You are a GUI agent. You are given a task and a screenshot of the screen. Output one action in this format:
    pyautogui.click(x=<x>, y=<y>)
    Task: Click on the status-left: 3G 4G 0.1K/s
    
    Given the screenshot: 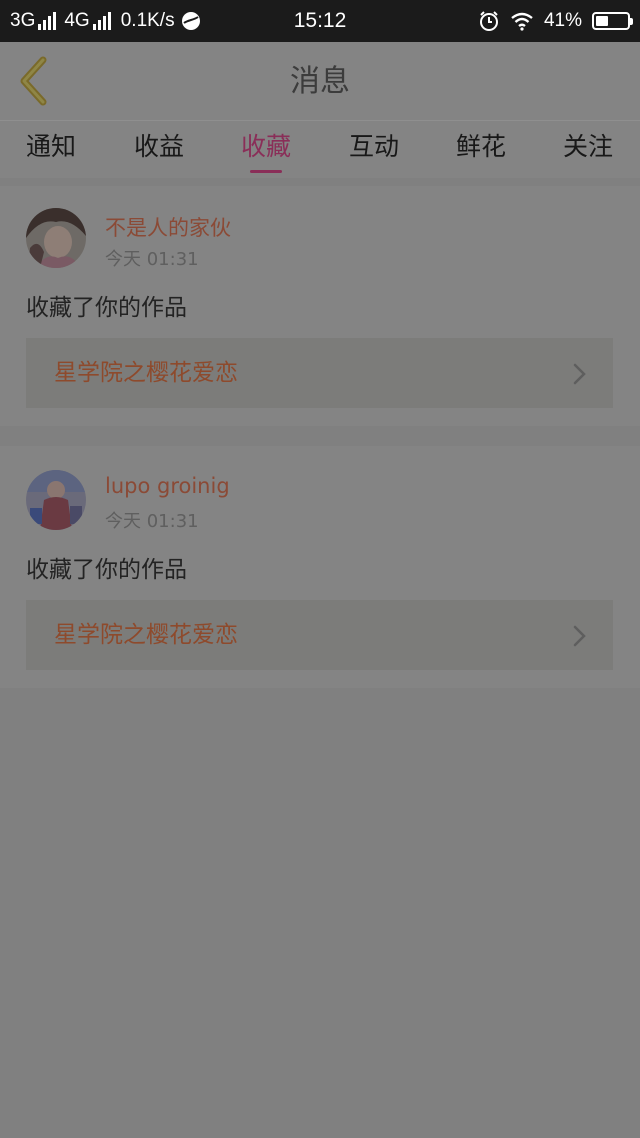 What is the action you would take?
    pyautogui.click(x=105, y=21)
    